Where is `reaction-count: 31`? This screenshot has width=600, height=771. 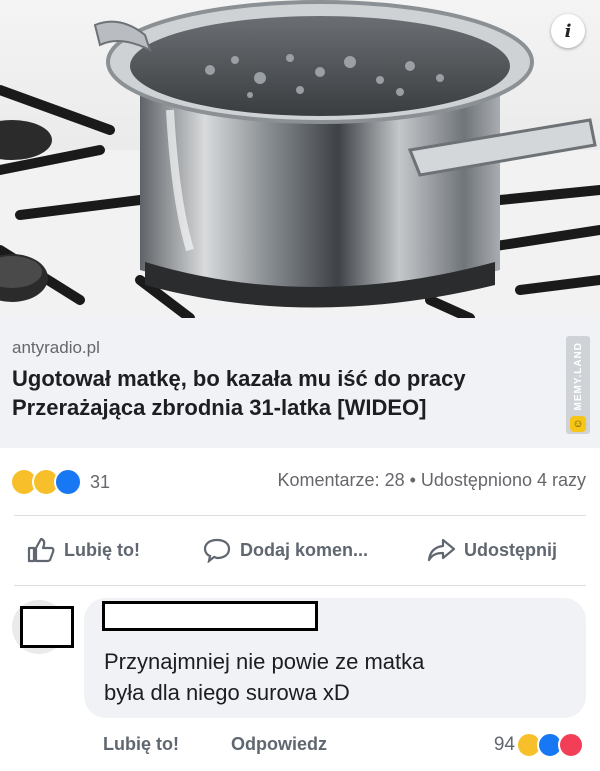
reaction-count: 31 is located at coordinates (100, 481).